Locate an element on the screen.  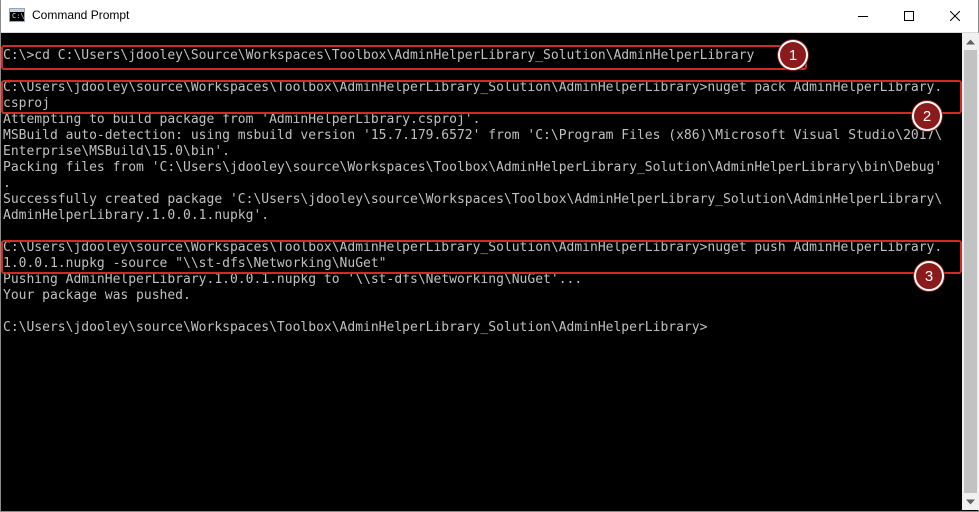
scroll-up-button is located at coordinates (970, 41).